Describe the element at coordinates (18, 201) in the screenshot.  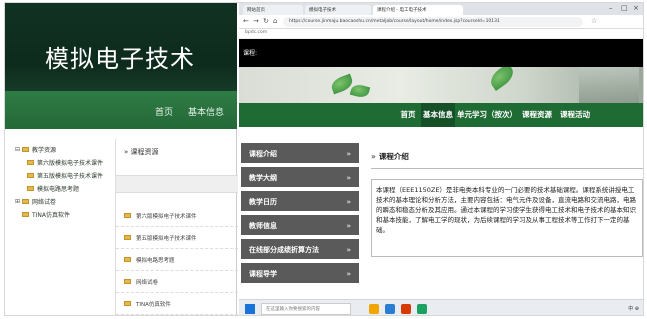
I see `expand-icon: ⊞` at that location.